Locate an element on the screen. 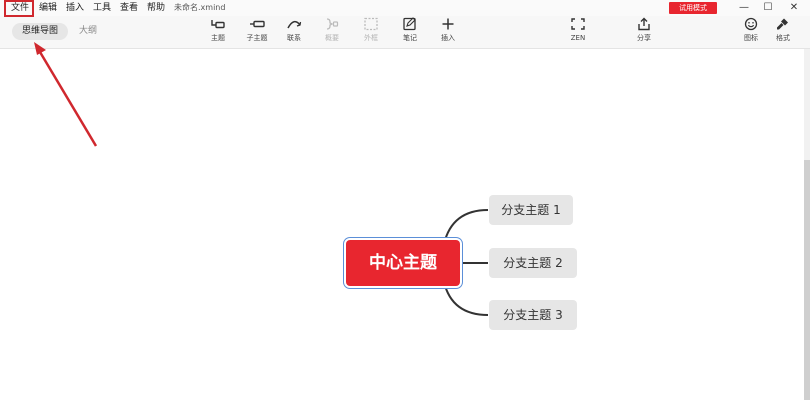 Image resolution: width=810 pixels, height=400 pixels. menu-help: 帮助 is located at coordinates (156, 8).